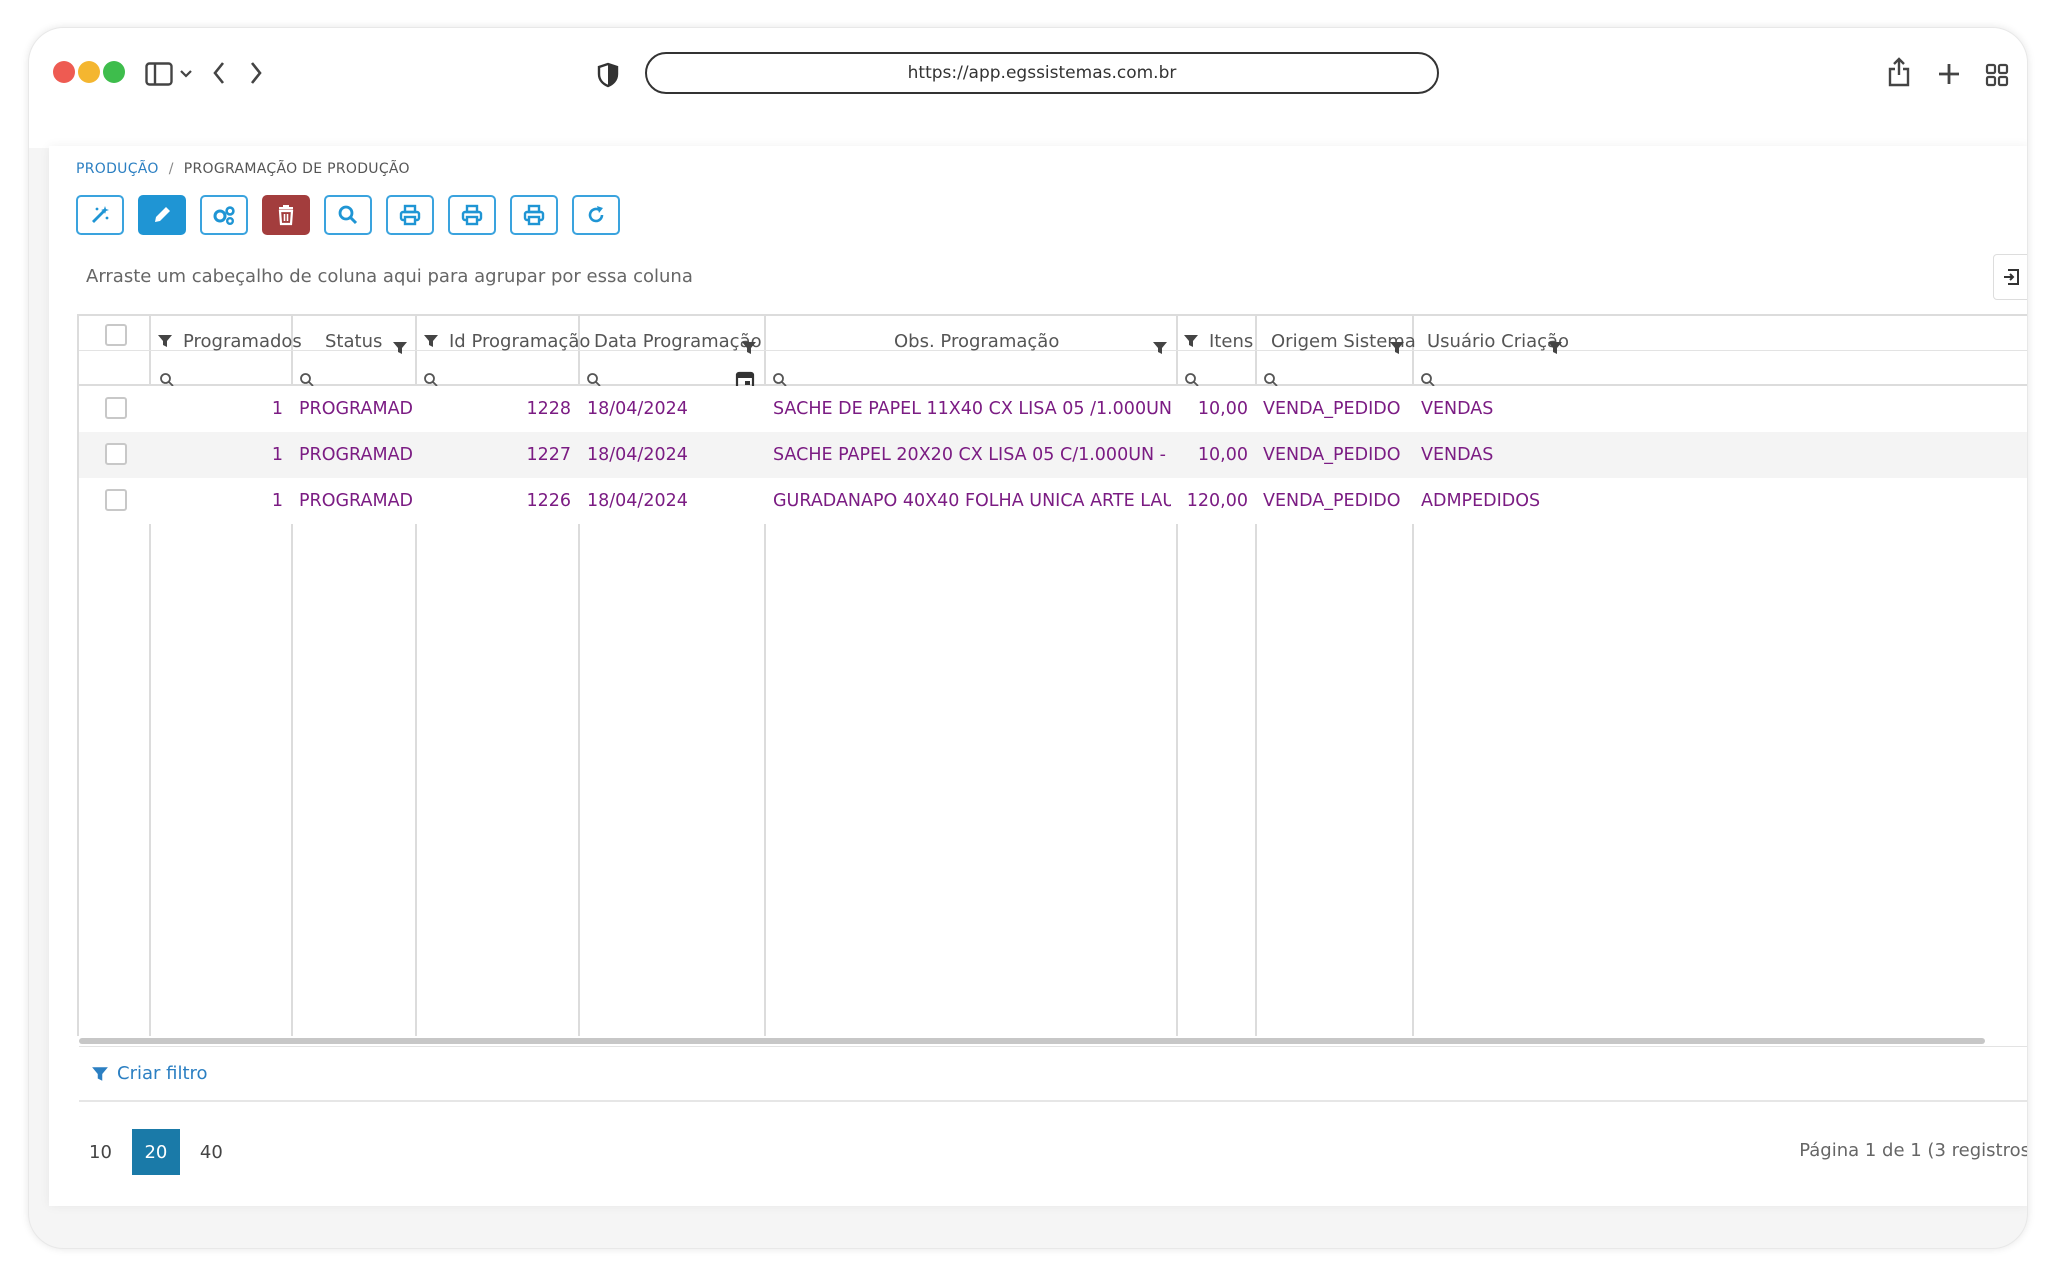 The image size is (2062, 1283). I want to click on trash-icon, so click(286, 215).